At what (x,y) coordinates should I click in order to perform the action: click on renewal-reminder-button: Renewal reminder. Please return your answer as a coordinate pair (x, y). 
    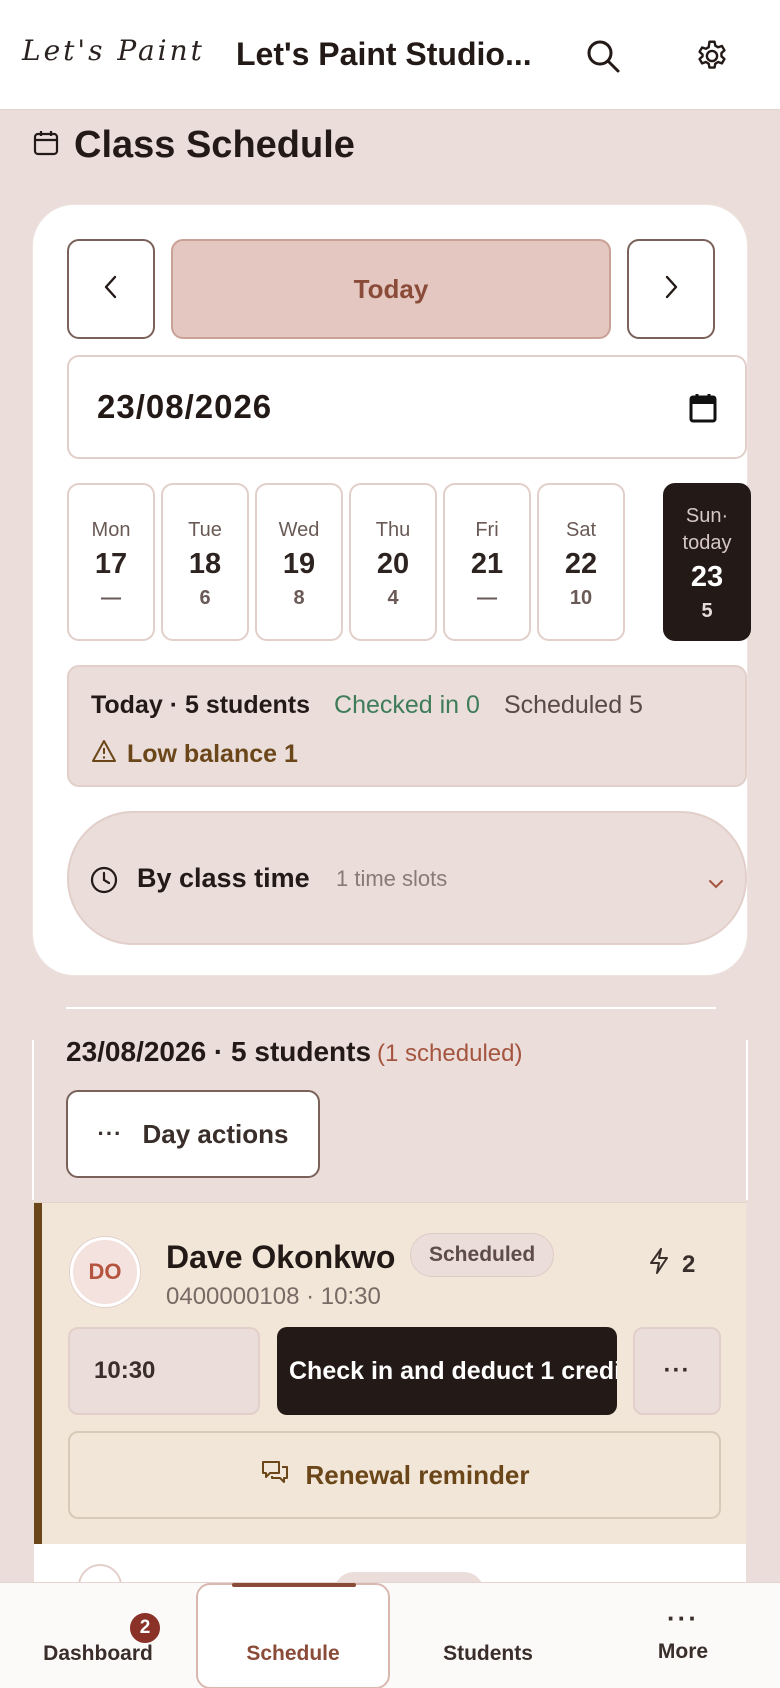
    Looking at the image, I should click on (394, 1475).